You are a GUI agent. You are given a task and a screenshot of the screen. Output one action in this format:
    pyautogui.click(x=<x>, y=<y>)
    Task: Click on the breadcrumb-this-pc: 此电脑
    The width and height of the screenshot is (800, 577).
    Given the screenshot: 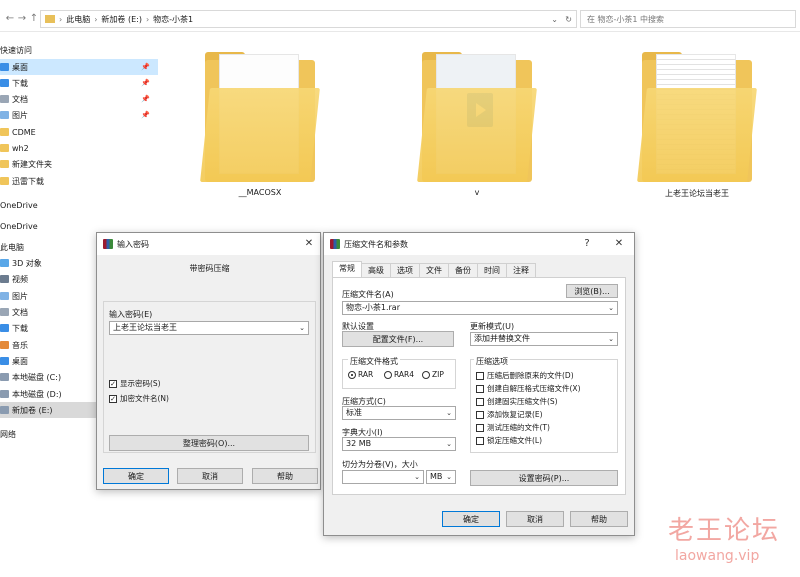 What is the action you would take?
    pyautogui.click(x=78, y=19)
    